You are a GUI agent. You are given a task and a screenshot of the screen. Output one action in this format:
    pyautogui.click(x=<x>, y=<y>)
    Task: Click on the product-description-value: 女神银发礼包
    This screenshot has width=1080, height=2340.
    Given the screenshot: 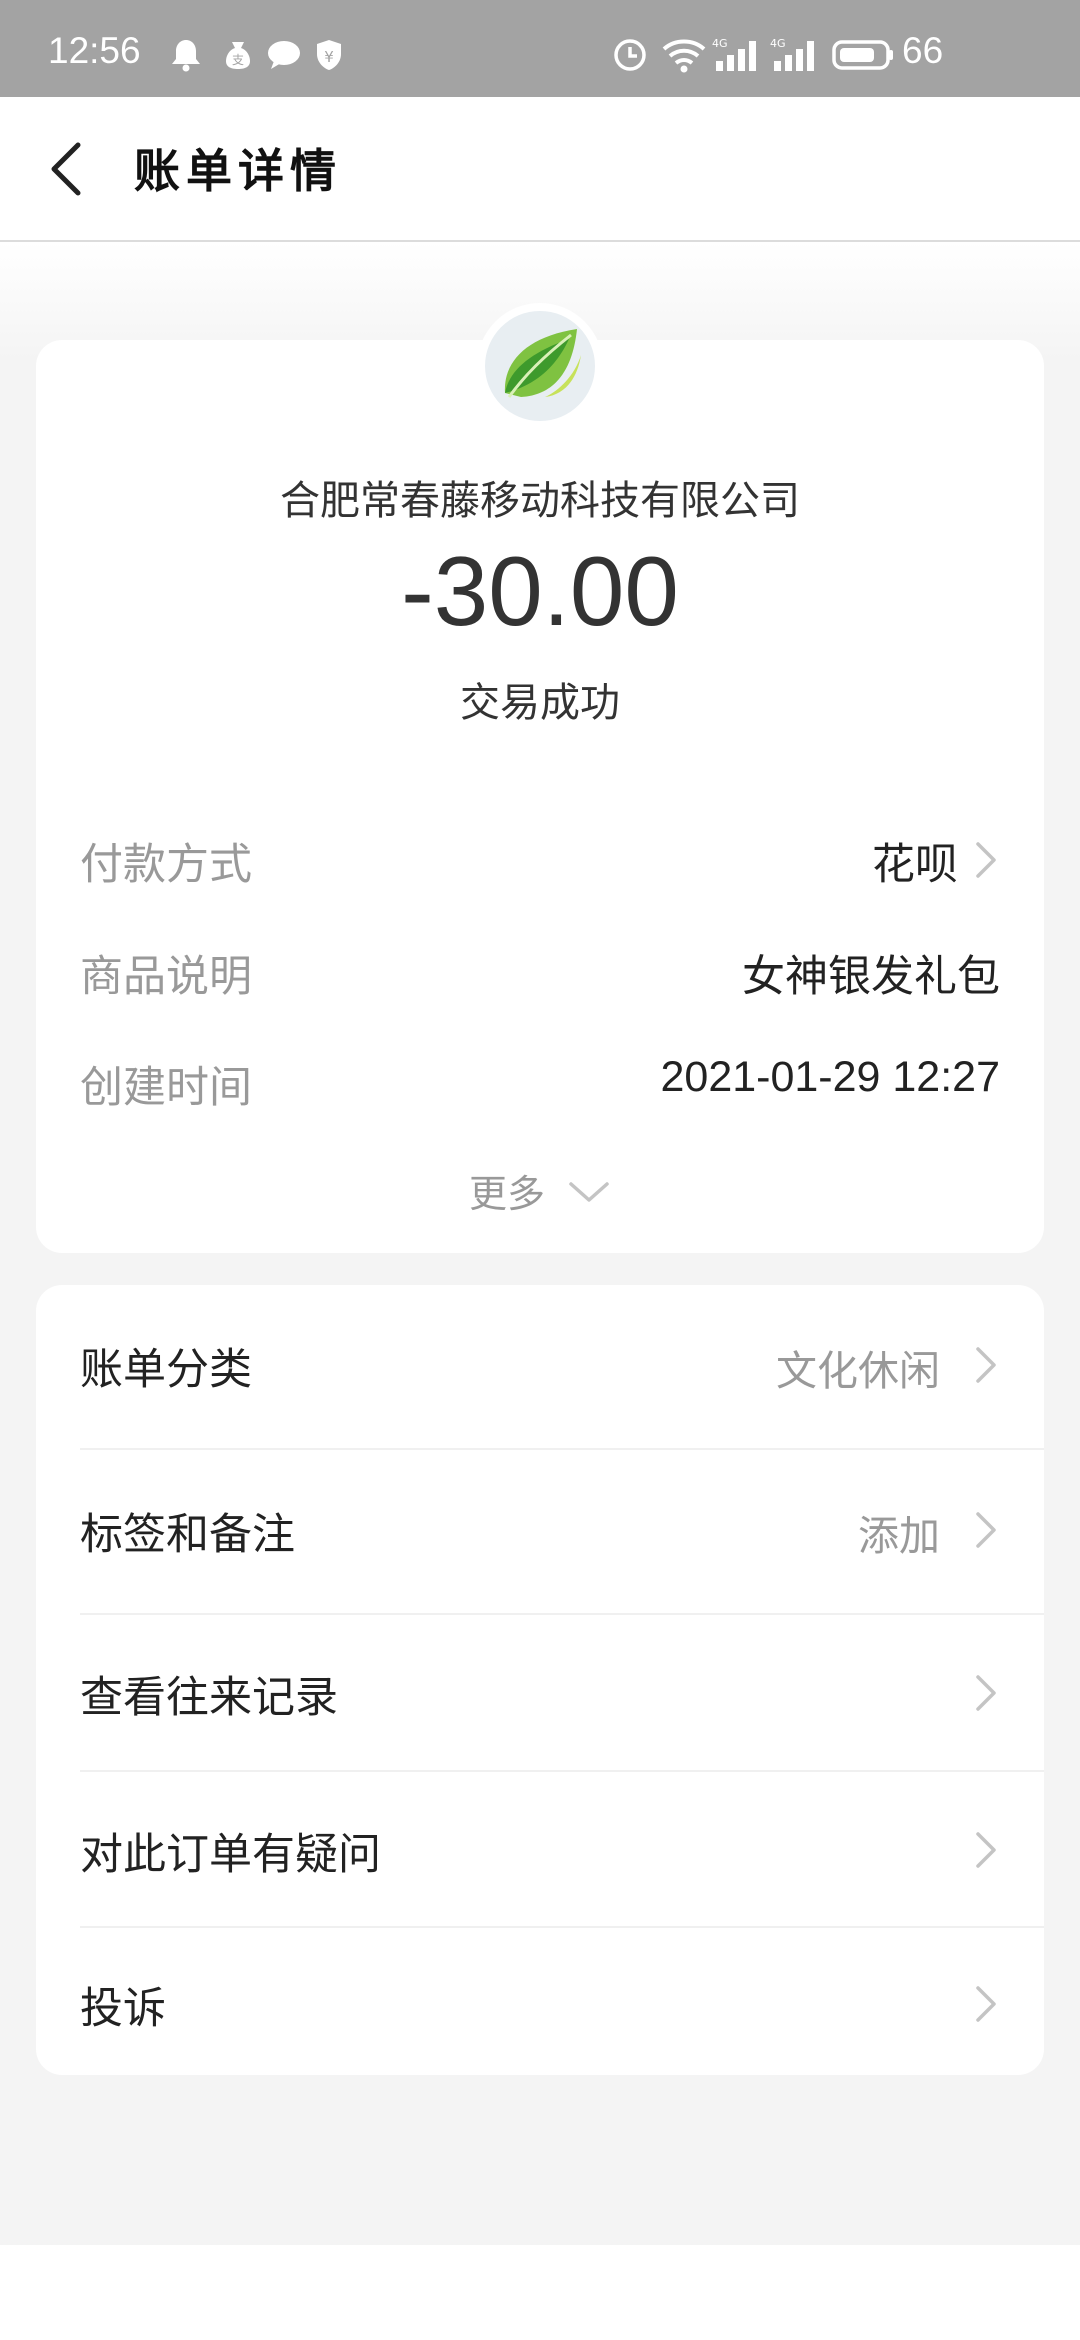 What is the action you would take?
    pyautogui.click(x=871, y=977)
    